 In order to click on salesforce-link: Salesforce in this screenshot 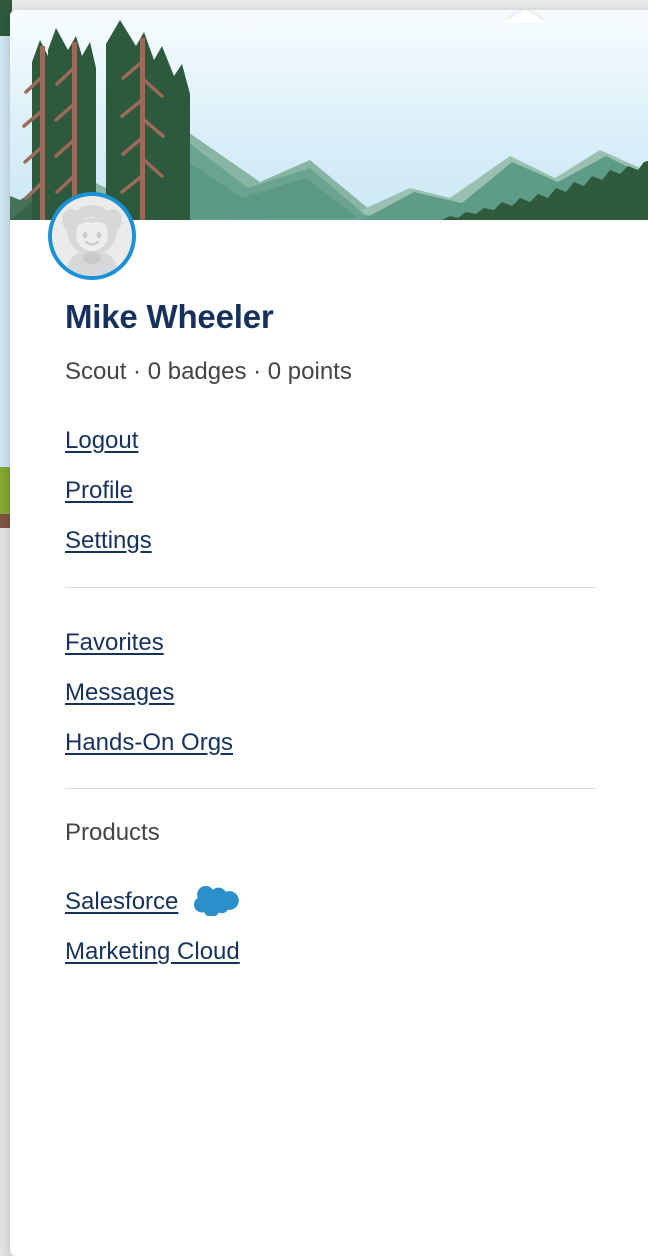, I will do `click(121, 900)`.